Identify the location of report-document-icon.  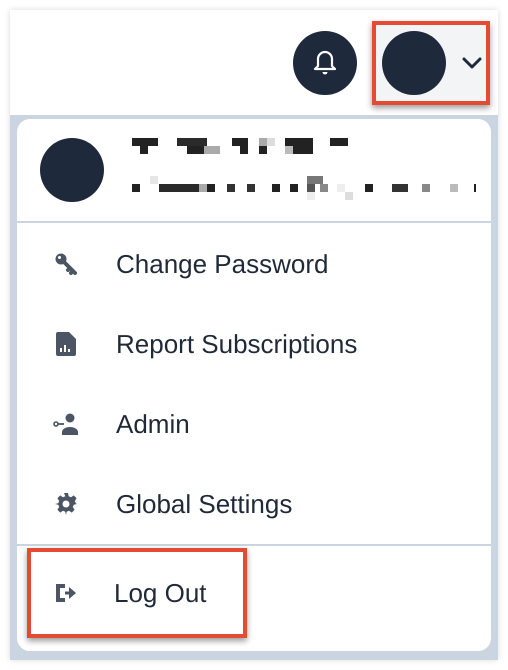
(66, 344).